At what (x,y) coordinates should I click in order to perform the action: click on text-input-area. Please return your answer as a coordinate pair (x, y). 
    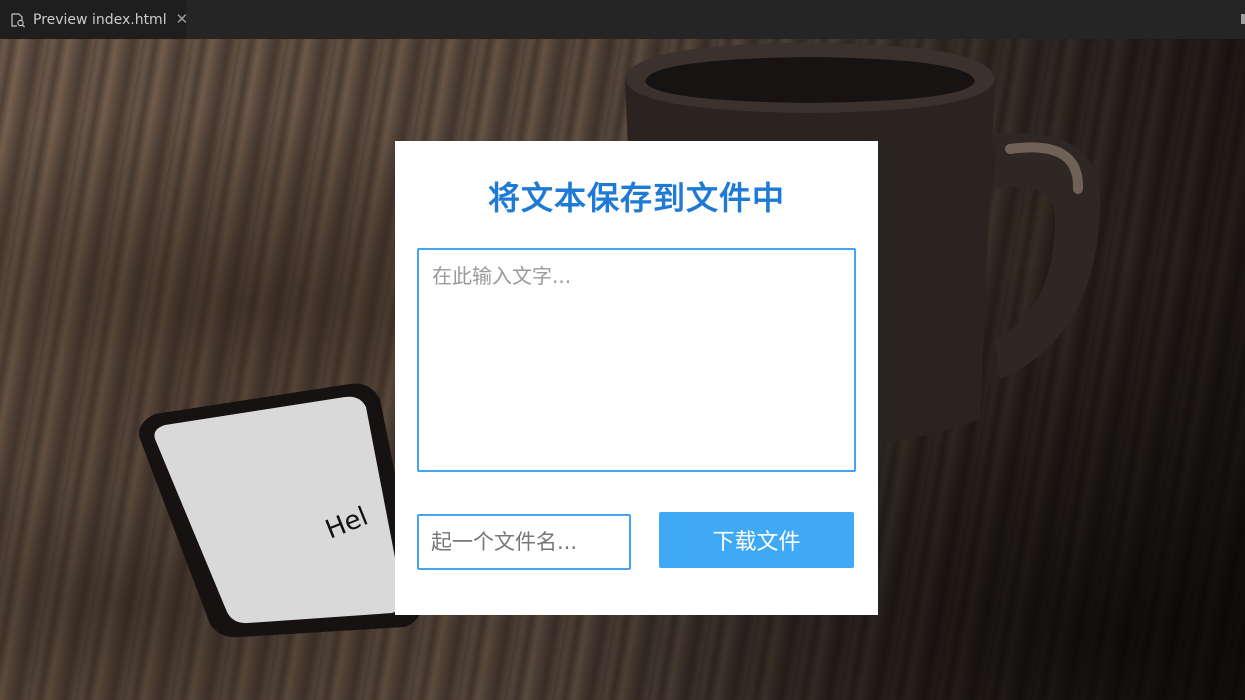
    Looking at the image, I should click on (636, 360).